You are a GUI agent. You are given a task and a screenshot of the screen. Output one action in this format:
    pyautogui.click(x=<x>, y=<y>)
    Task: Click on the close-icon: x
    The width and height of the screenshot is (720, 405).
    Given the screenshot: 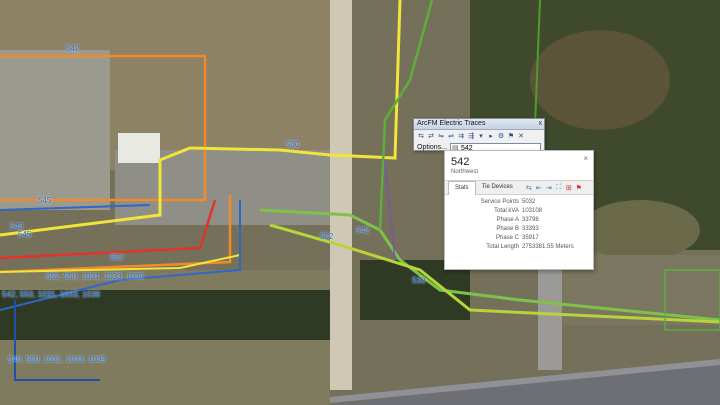 What is the action you would take?
    pyautogui.click(x=541, y=124)
    